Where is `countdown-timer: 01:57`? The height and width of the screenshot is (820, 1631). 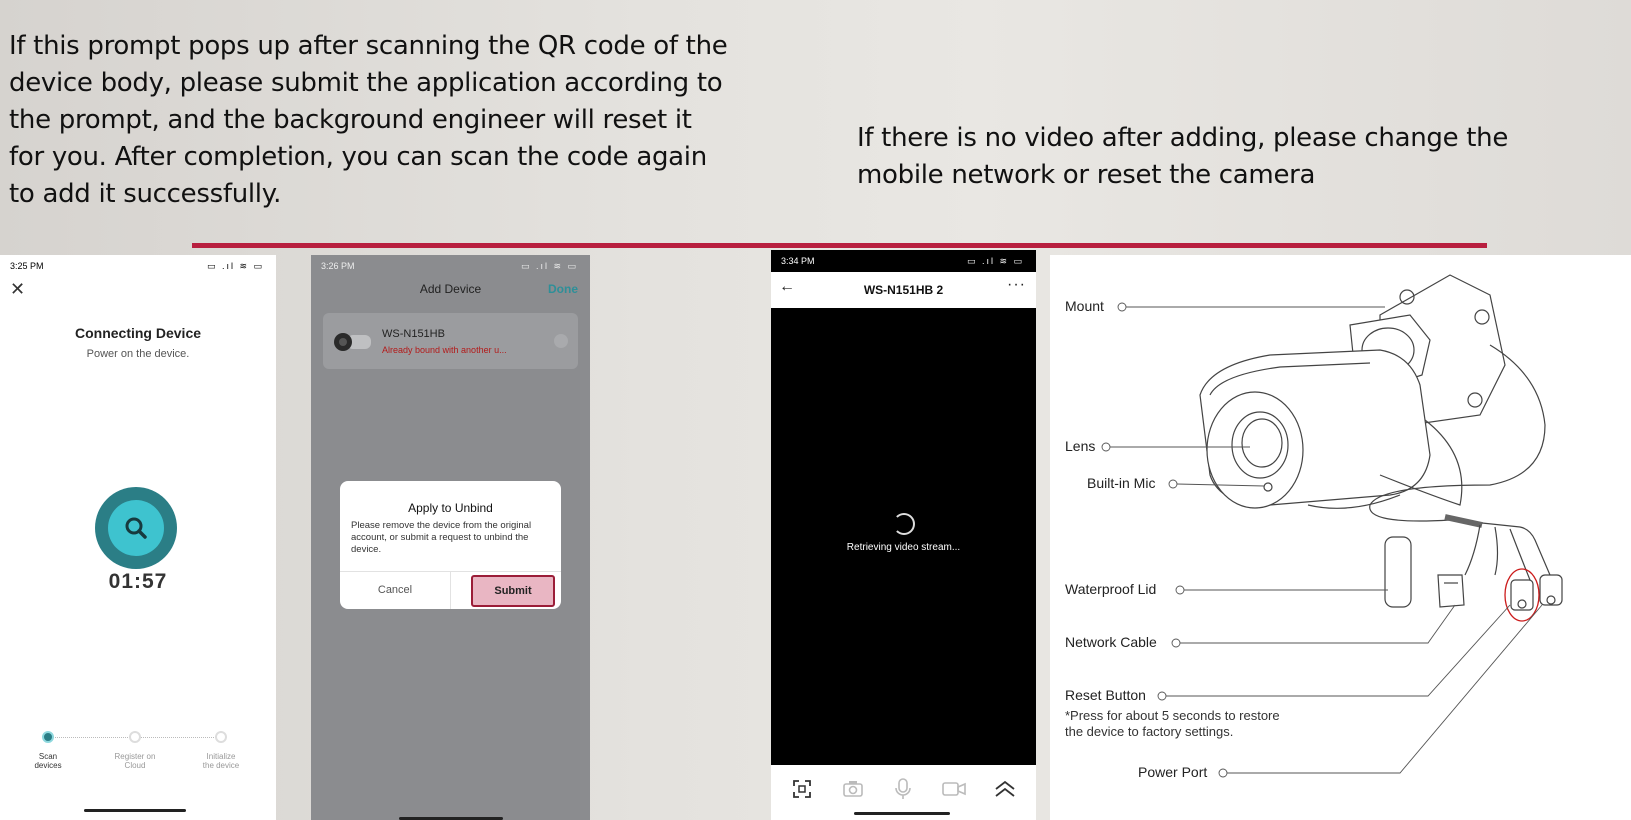 countdown-timer: 01:57 is located at coordinates (138, 581).